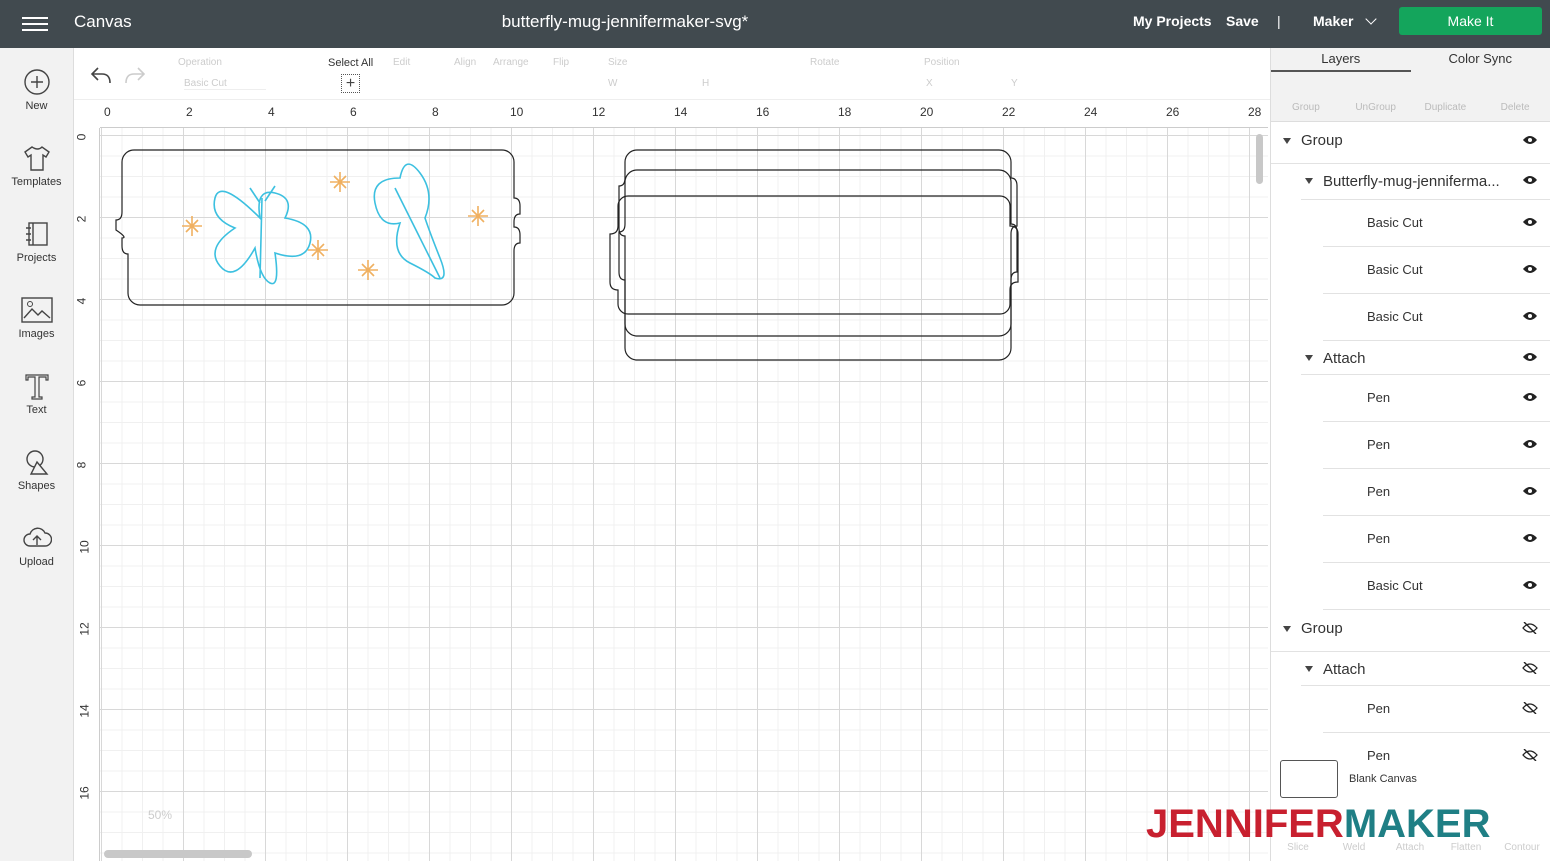 The width and height of the screenshot is (1550, 861). I want to click on machine-select: Maker, so click(1345, 21).